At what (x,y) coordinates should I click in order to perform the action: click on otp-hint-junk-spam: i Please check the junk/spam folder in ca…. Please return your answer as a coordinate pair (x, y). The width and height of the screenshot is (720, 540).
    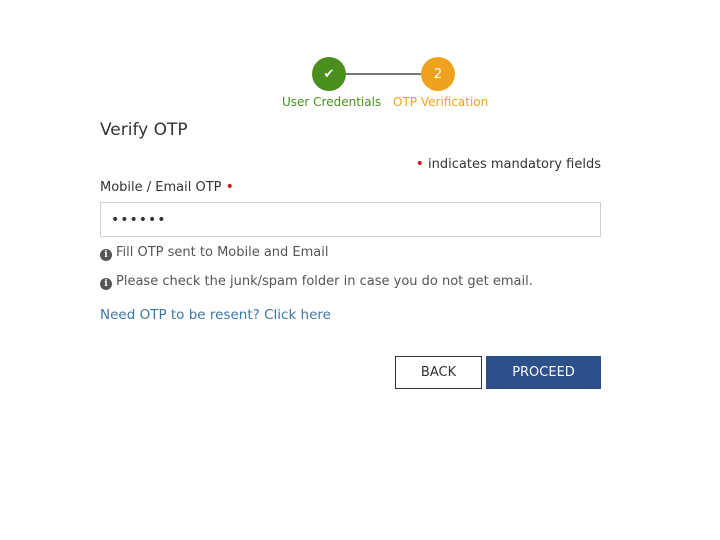
    Looking at the image, I should click on (316, 282).